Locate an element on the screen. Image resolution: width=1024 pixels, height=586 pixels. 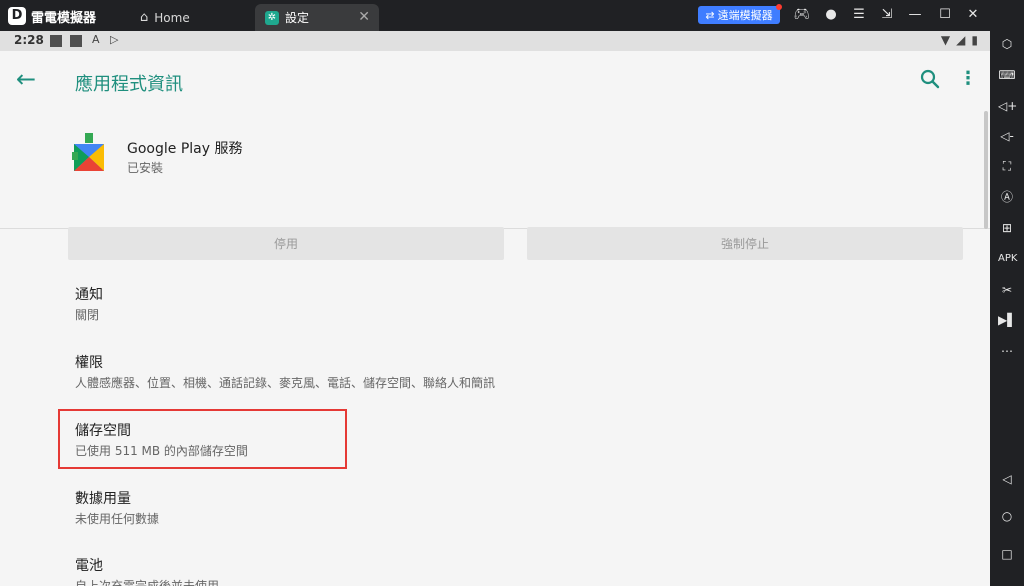
app-name: Google Play 服務 is located at coordinates (185, 149).